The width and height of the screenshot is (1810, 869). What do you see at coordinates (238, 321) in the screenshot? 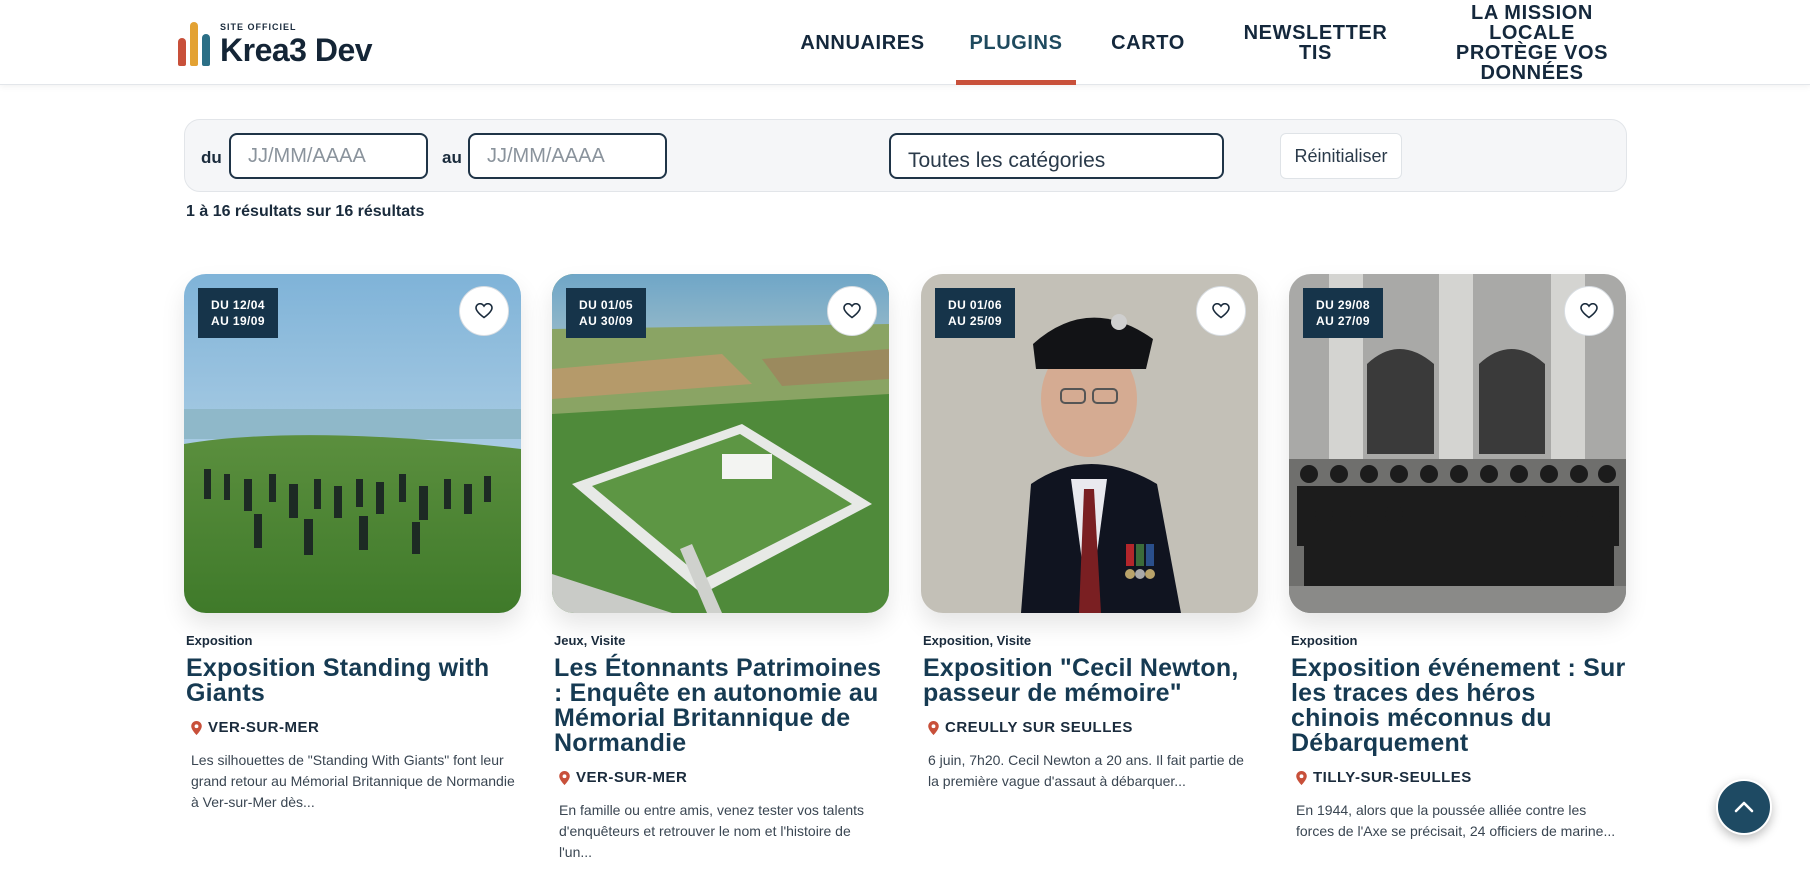
I see `date-to: AU 19/09` at bounding box center [238, 321].